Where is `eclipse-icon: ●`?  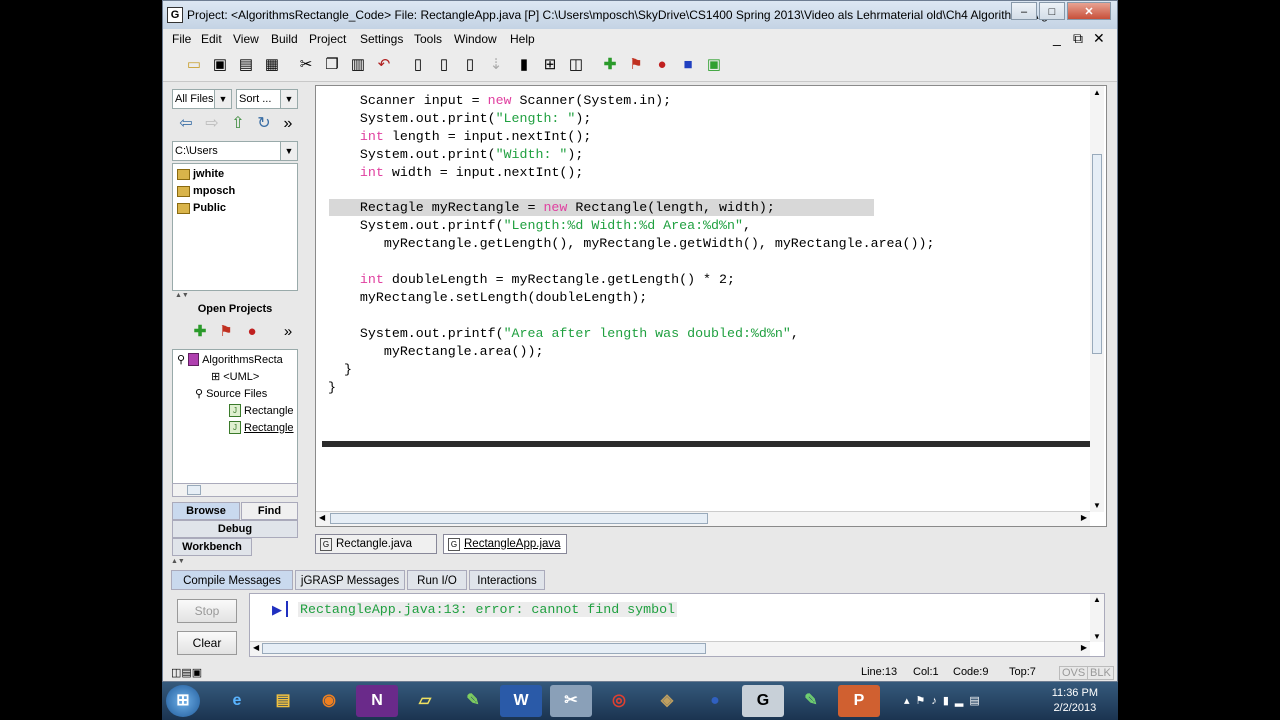
eclipse-icon: ● is located at coordinates (715, 701).